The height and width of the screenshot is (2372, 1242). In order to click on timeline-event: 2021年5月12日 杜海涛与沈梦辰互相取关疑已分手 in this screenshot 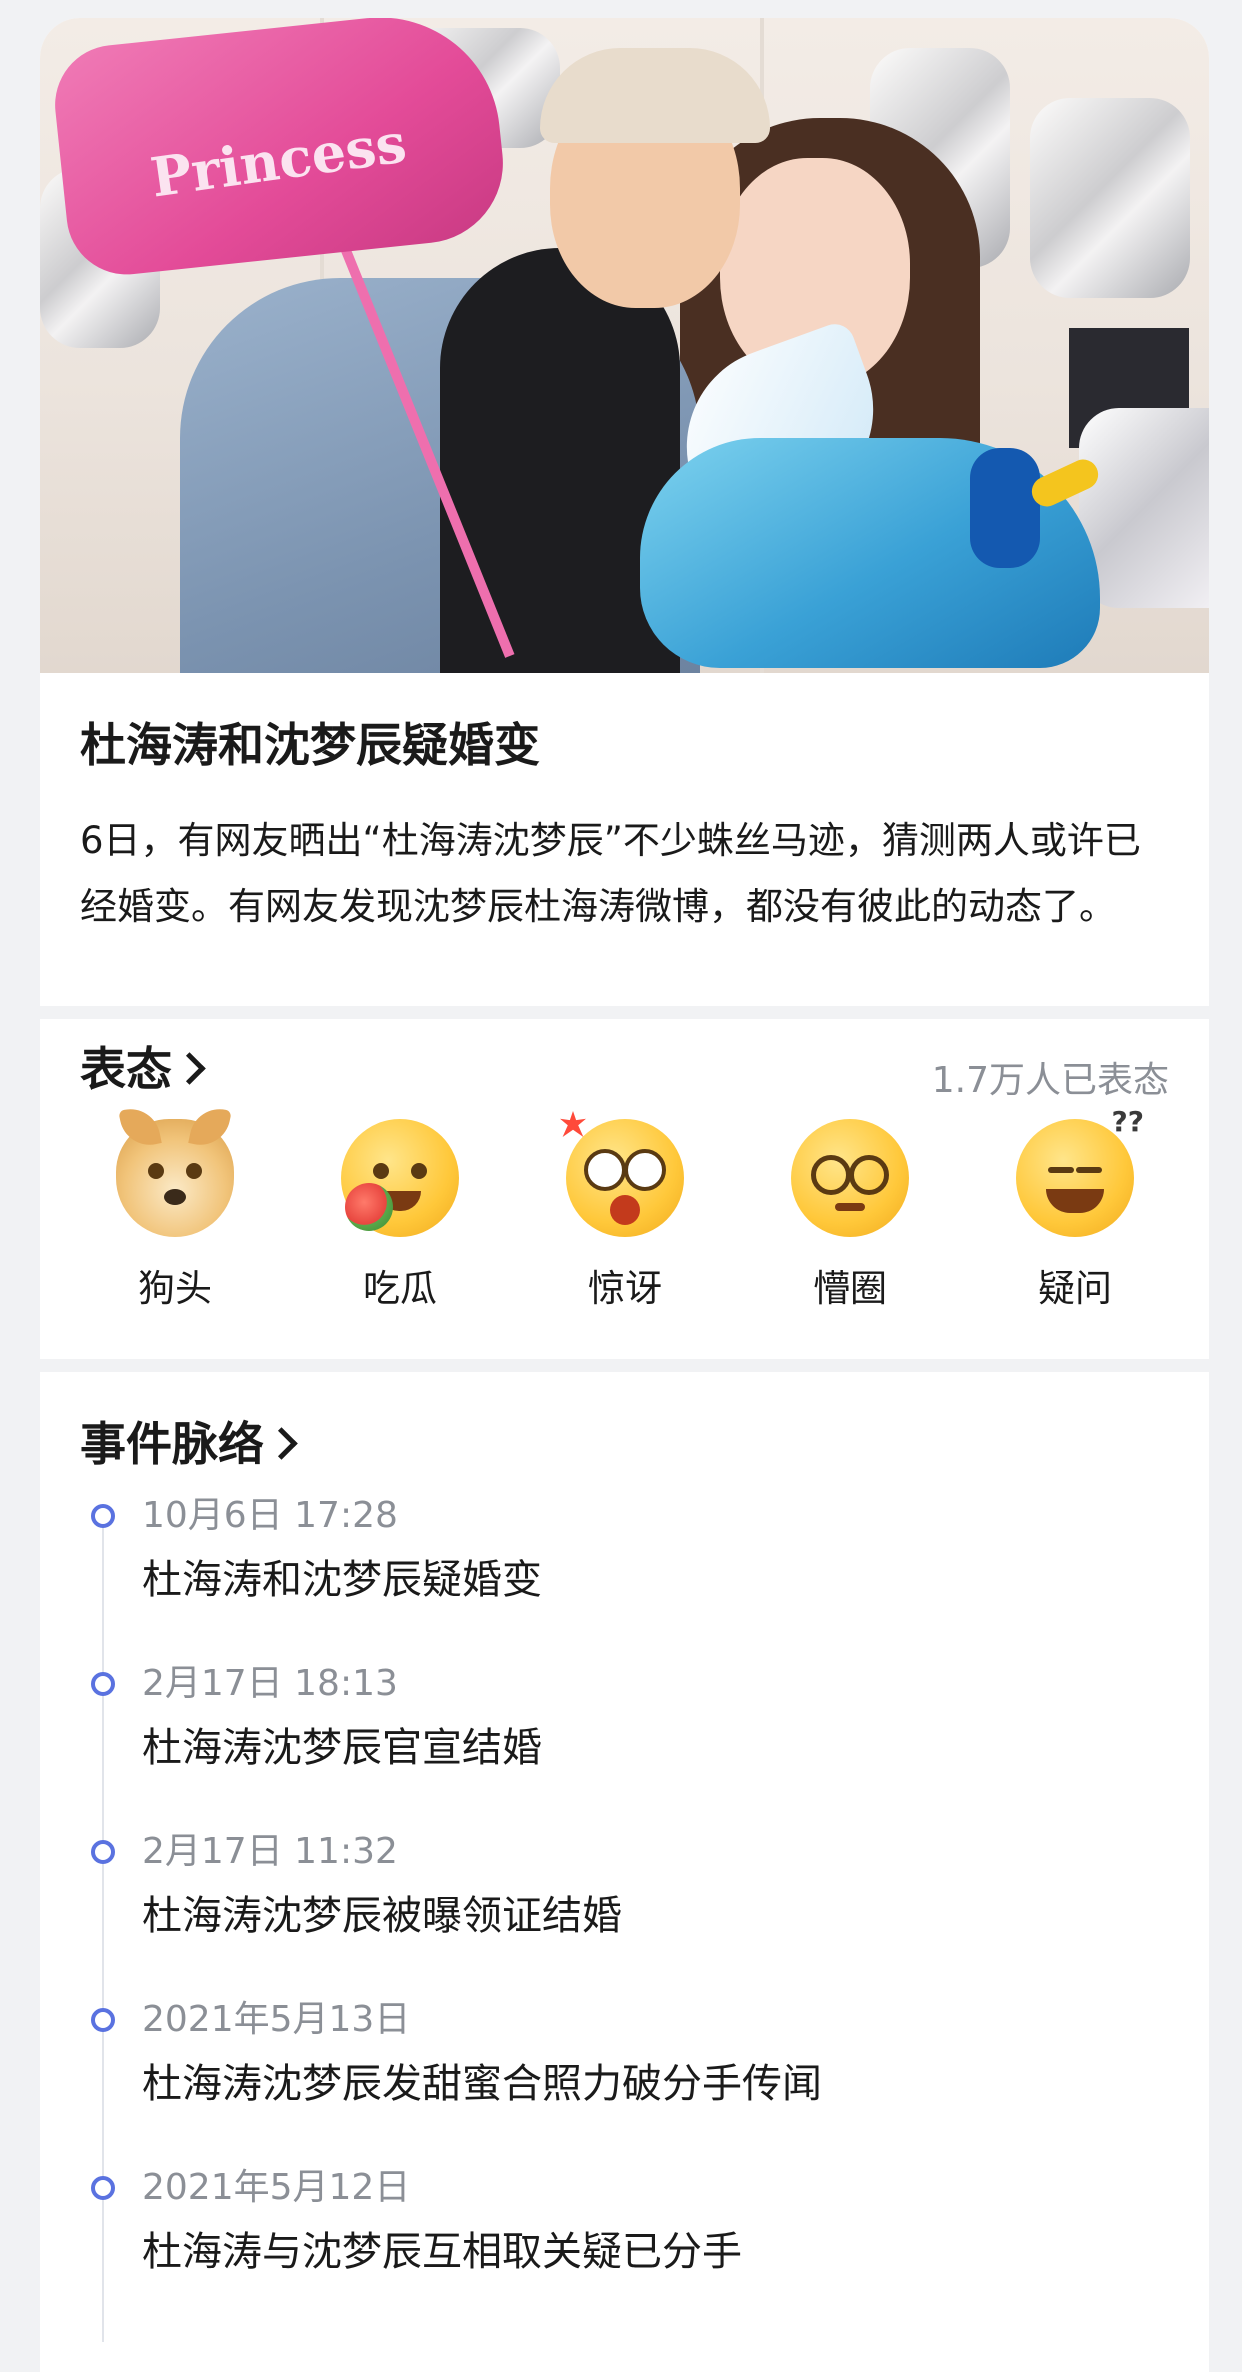, I will do `click(630, 2250)`.